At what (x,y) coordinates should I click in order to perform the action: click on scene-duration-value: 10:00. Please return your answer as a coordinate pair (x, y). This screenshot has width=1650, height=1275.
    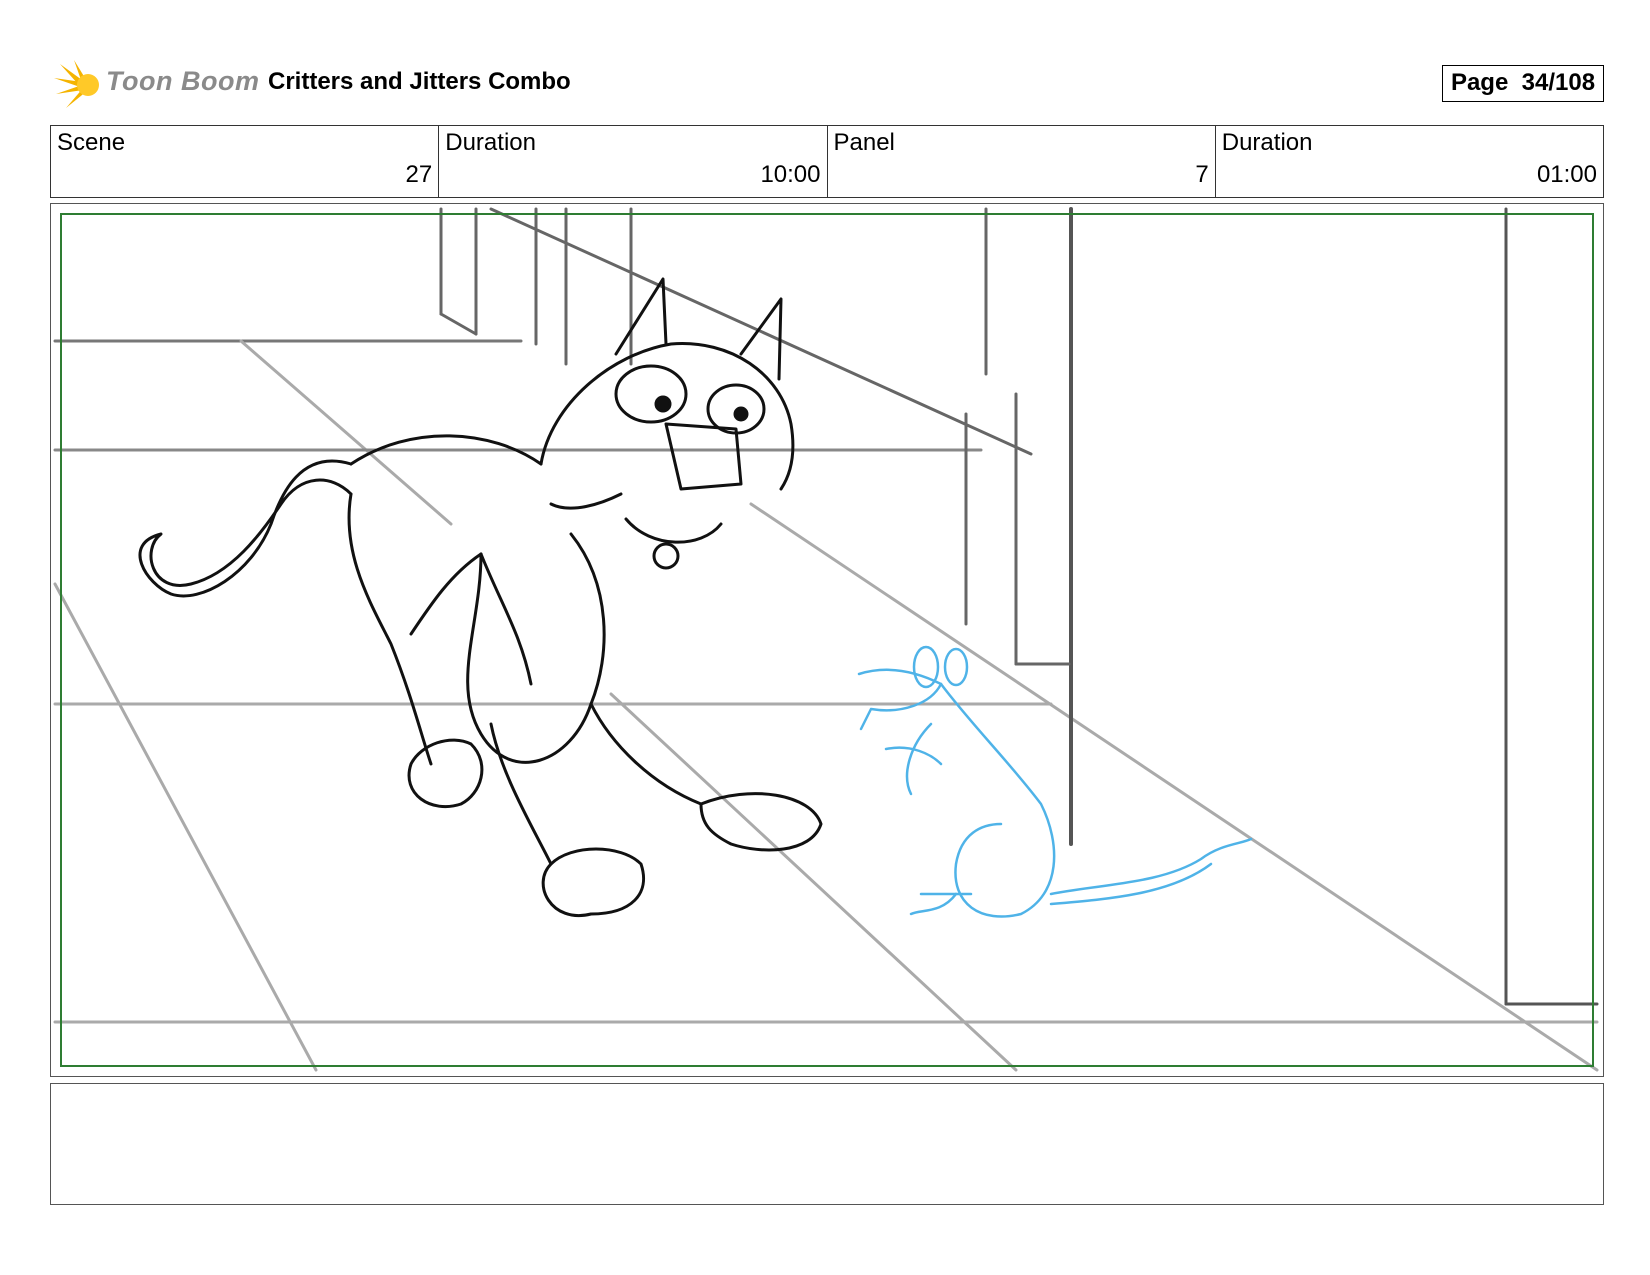
    Looking at the image, I should click on (790, 174).